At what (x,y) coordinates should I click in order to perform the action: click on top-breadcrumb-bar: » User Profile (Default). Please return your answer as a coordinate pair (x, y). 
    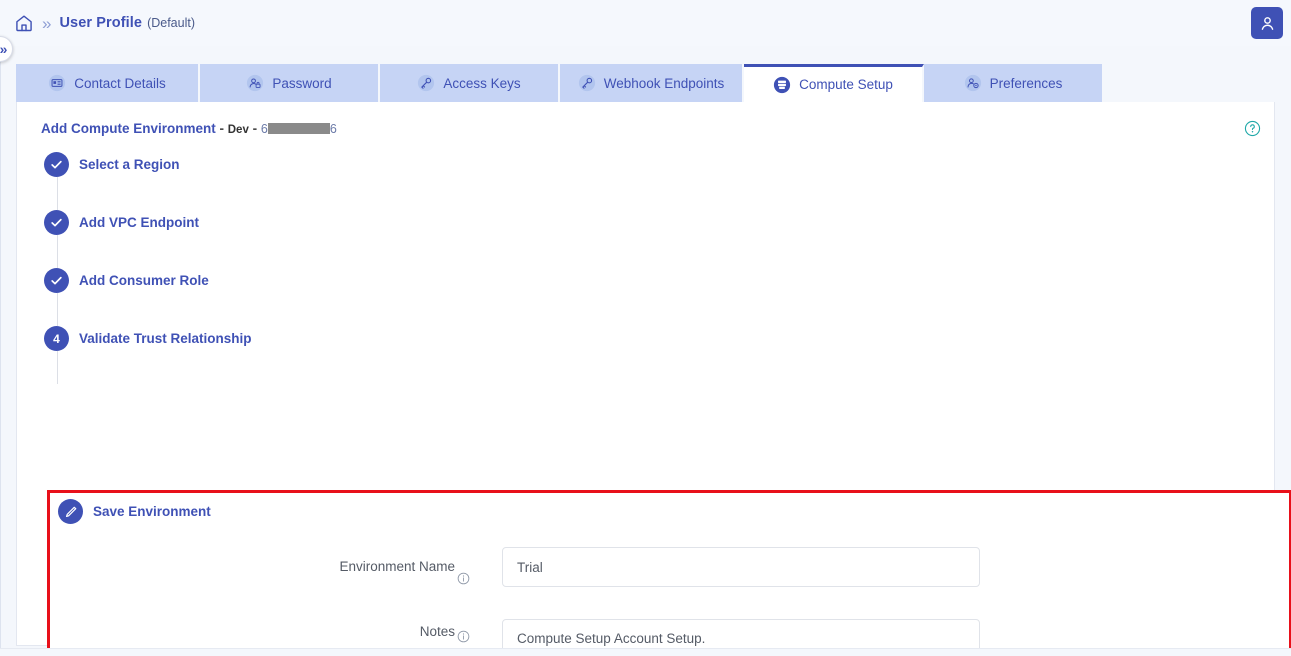
    Looking at the image, I should click on (645, 23).